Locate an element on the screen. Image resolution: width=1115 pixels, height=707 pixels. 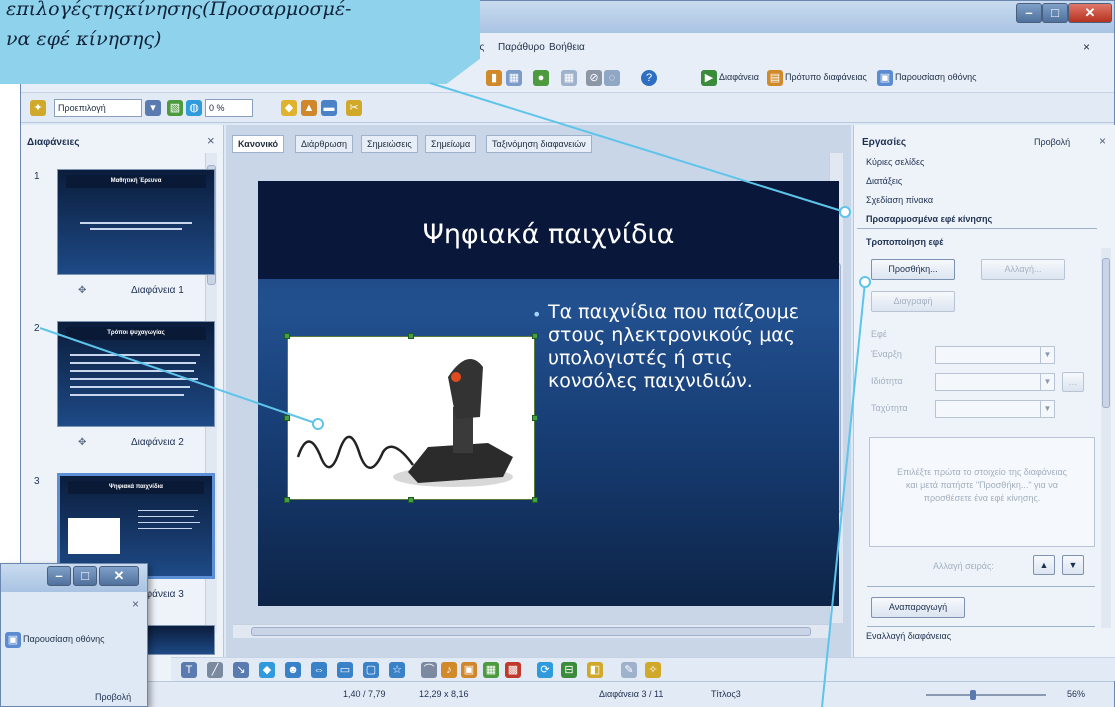
pointer-line-add-button is located at coordinates (843, 494).